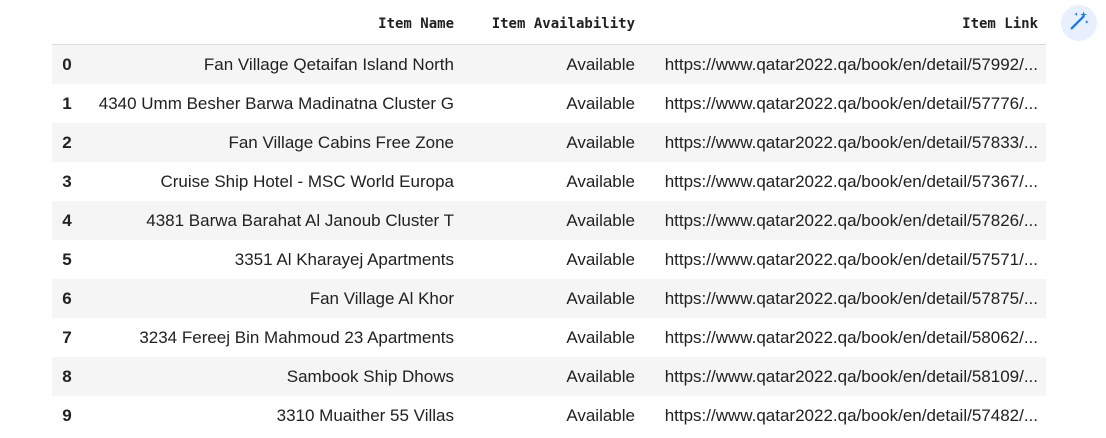  Describe the element at coordinates (370, 376) in the screenshot. I see `cell-item-name: Sambook Ship Dhows` at that location.